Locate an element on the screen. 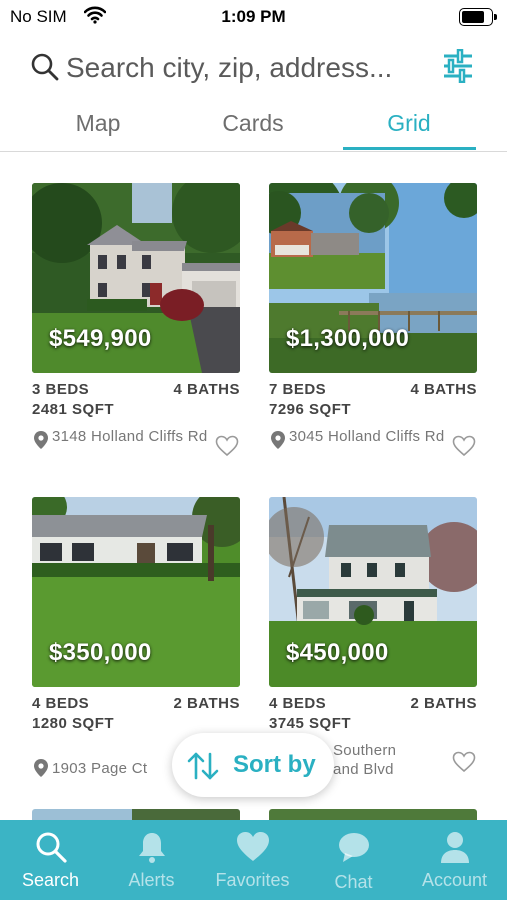  listing-sqft: 2481 SQFT is located at coordinates (73, 409).